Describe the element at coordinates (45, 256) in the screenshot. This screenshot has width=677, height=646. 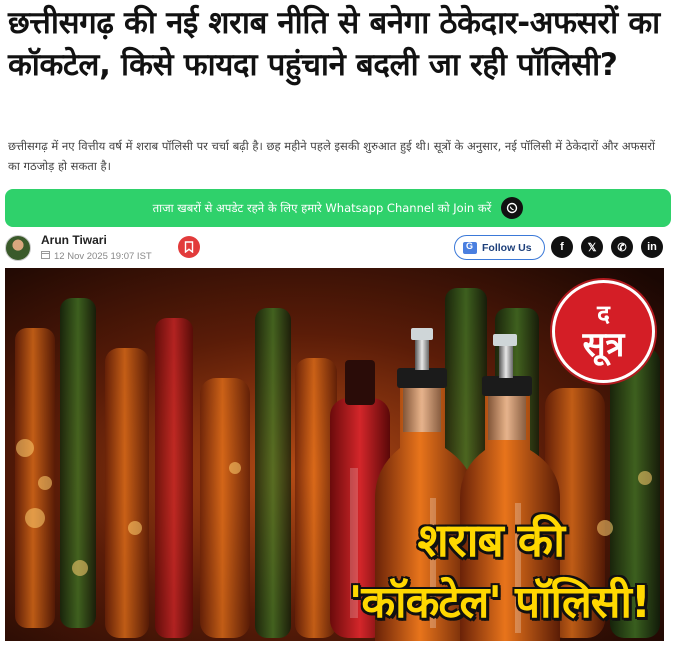
I see `calendar-icon` at that location.